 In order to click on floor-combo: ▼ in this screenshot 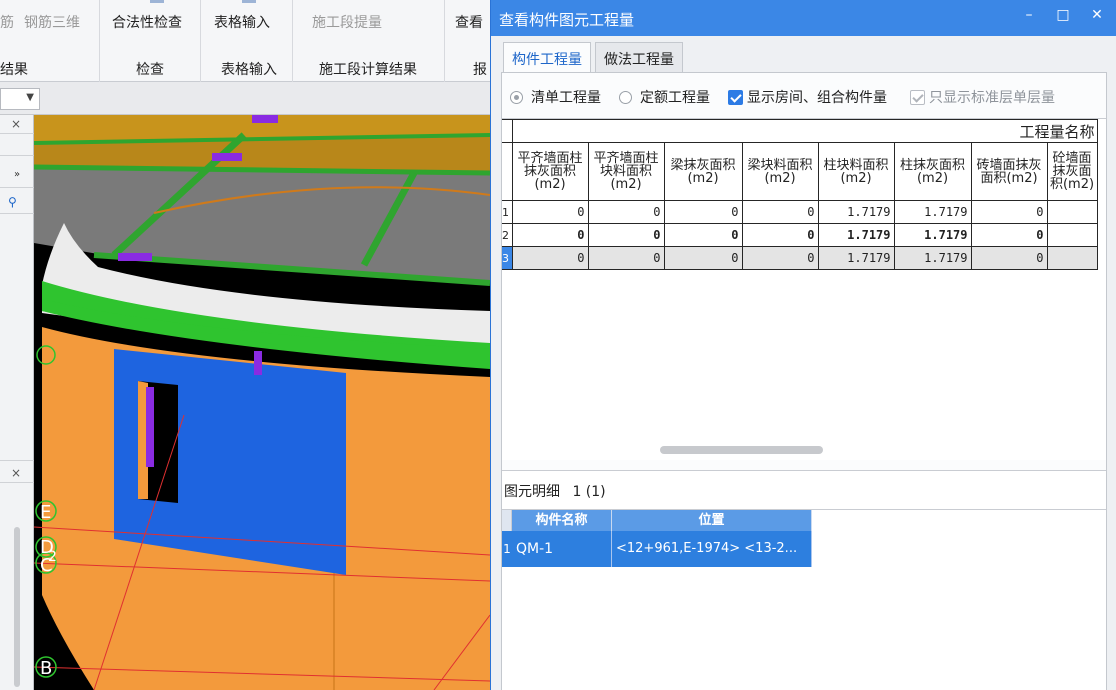, I will do `click(20, 99)`.